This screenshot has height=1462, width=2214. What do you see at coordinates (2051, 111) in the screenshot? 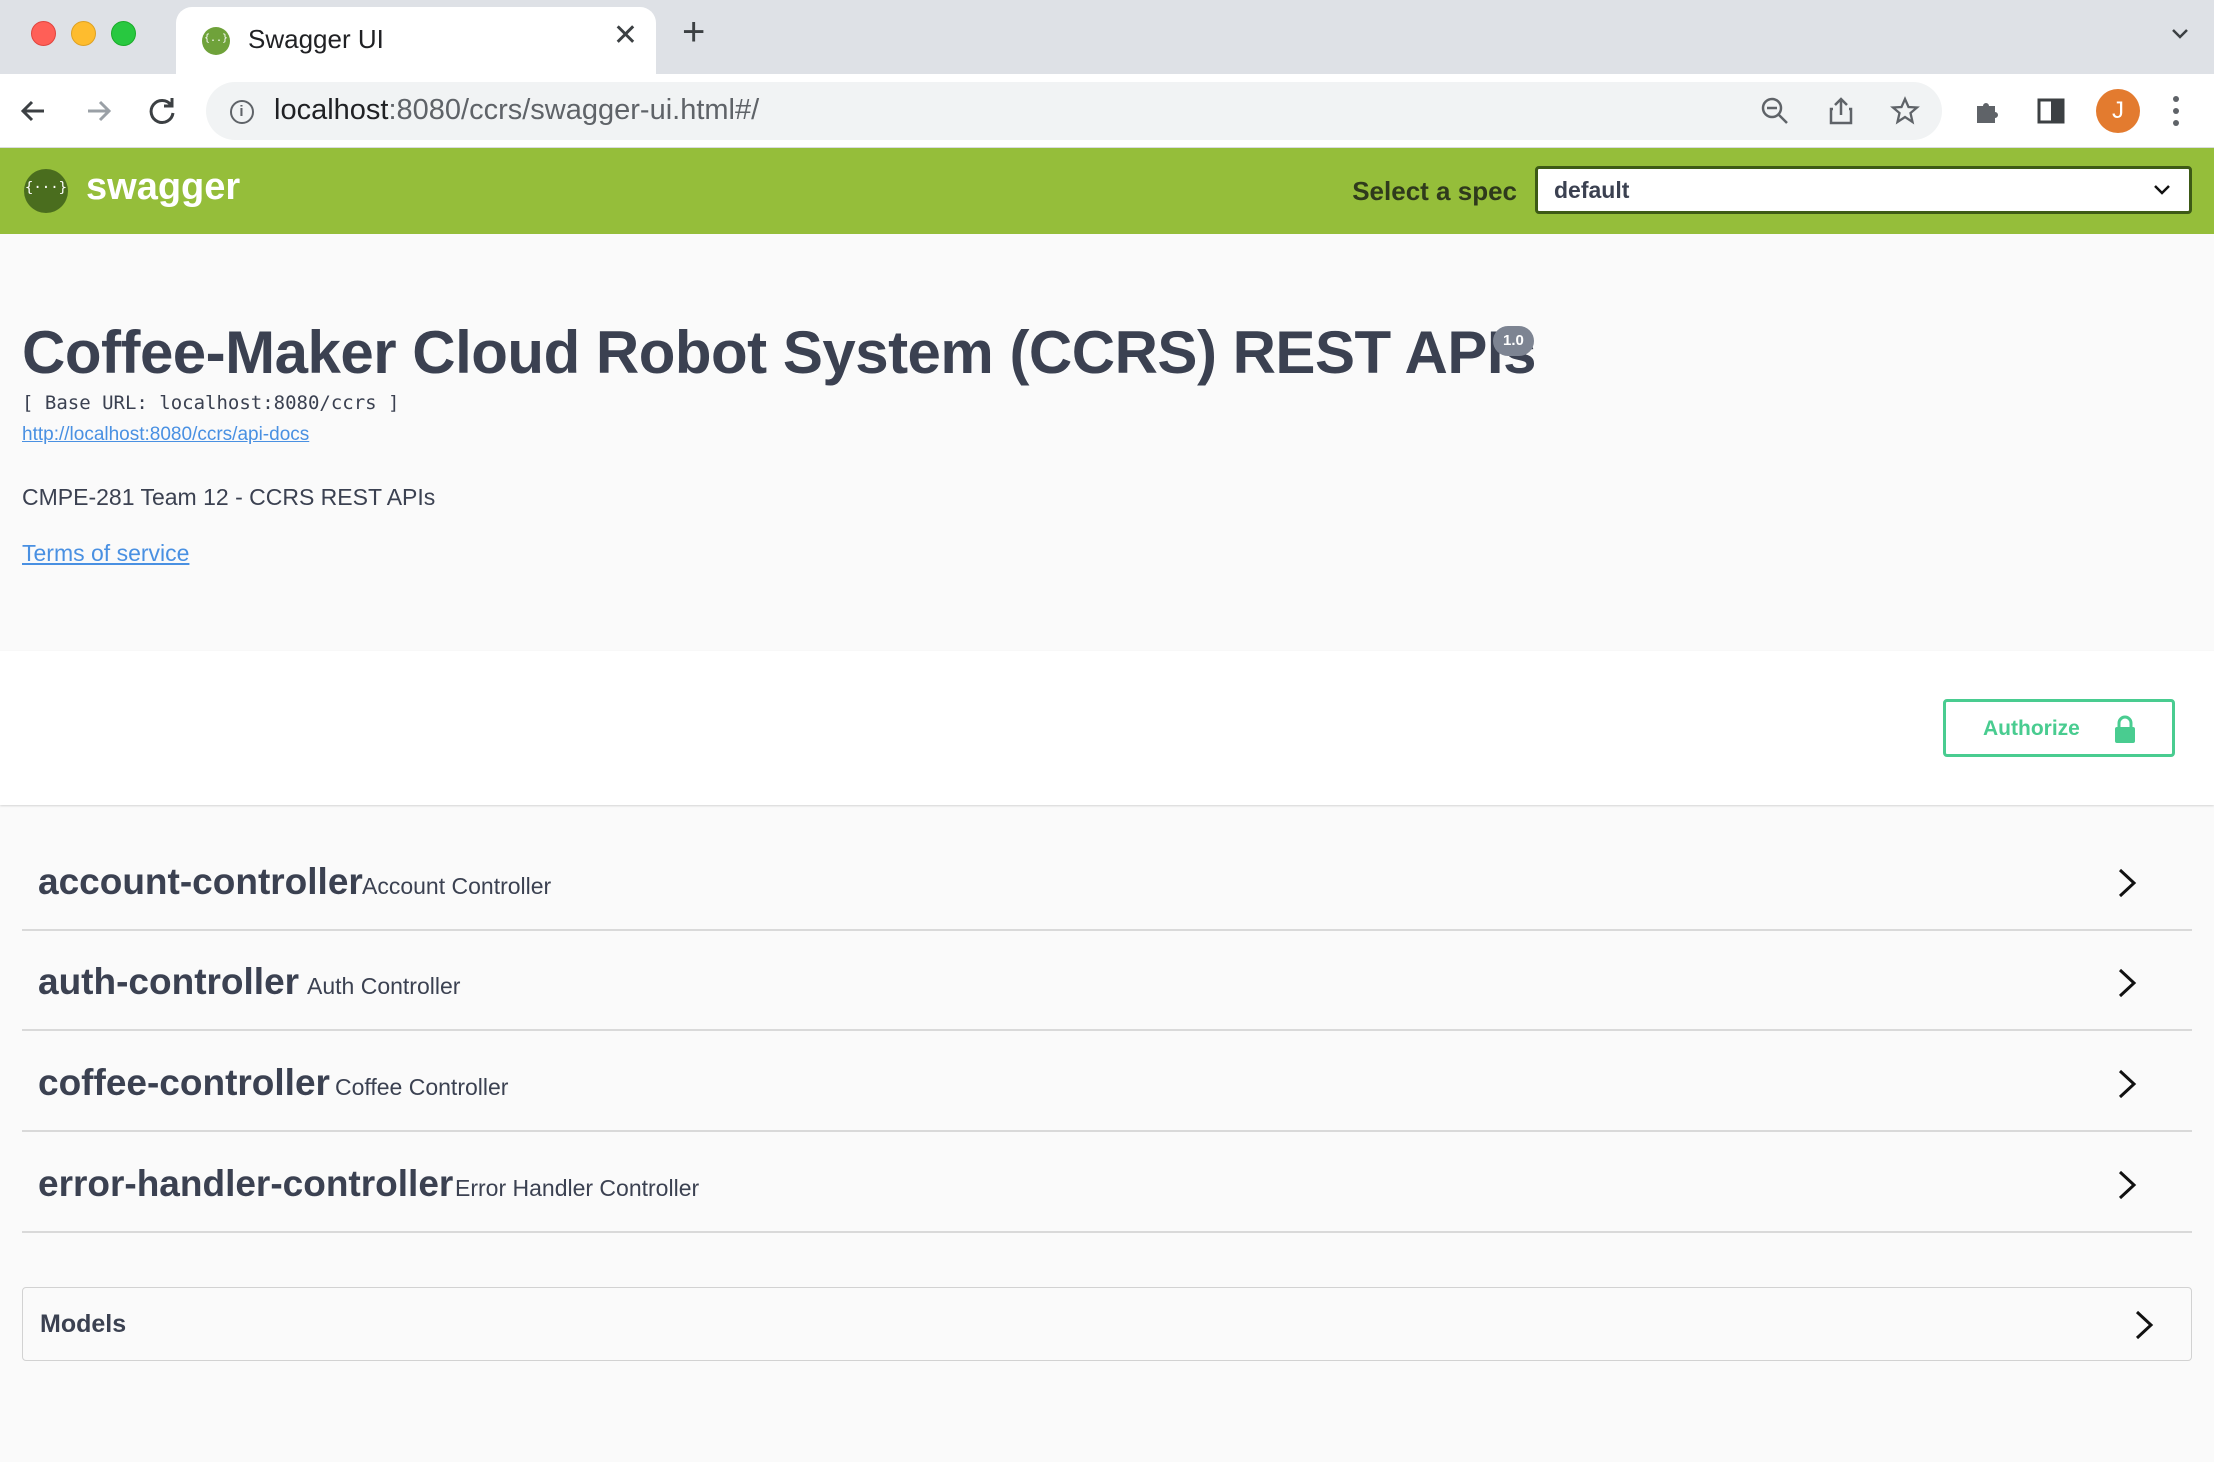
I see `side-panel-icon` at bounding box center [2051, 111].